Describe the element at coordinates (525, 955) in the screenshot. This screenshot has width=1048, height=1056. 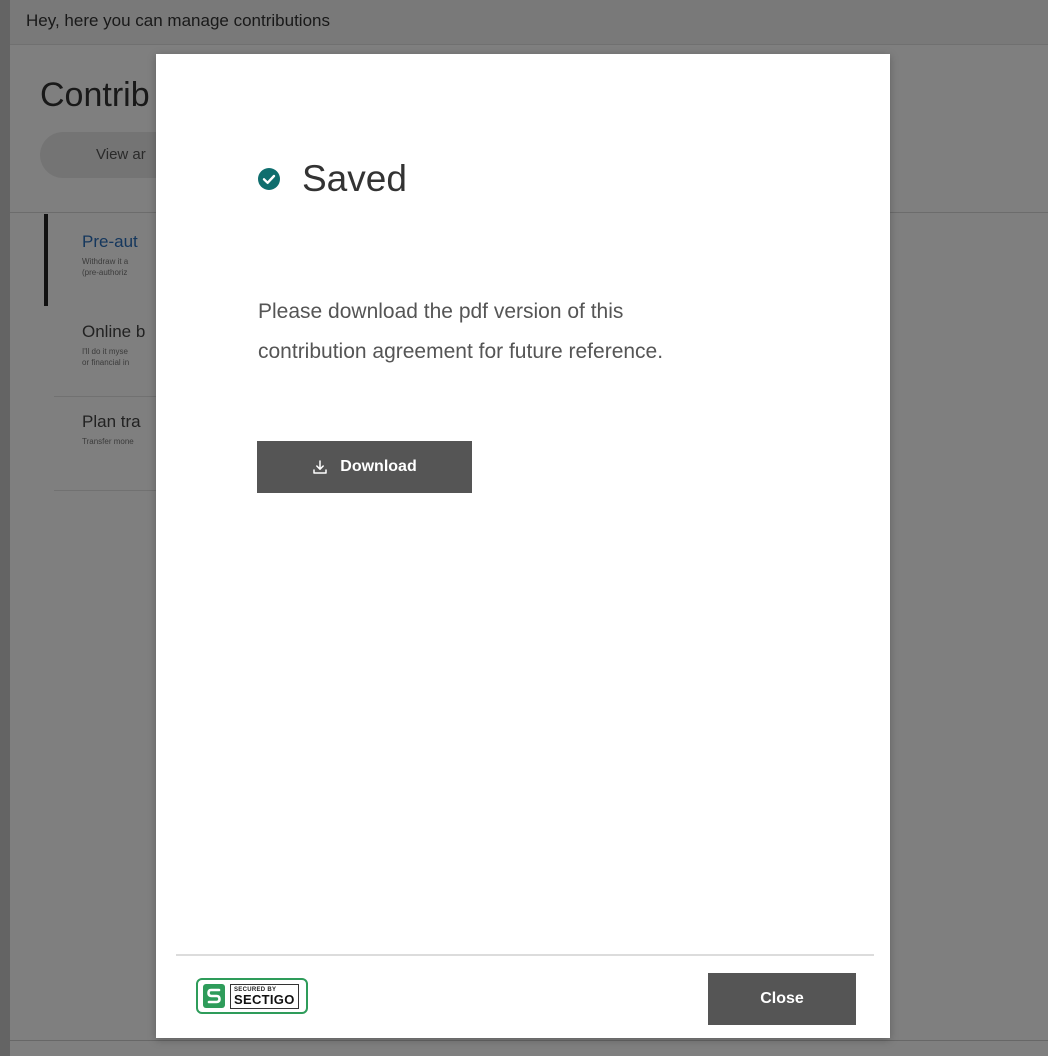
I see `footer-divider` at that location.